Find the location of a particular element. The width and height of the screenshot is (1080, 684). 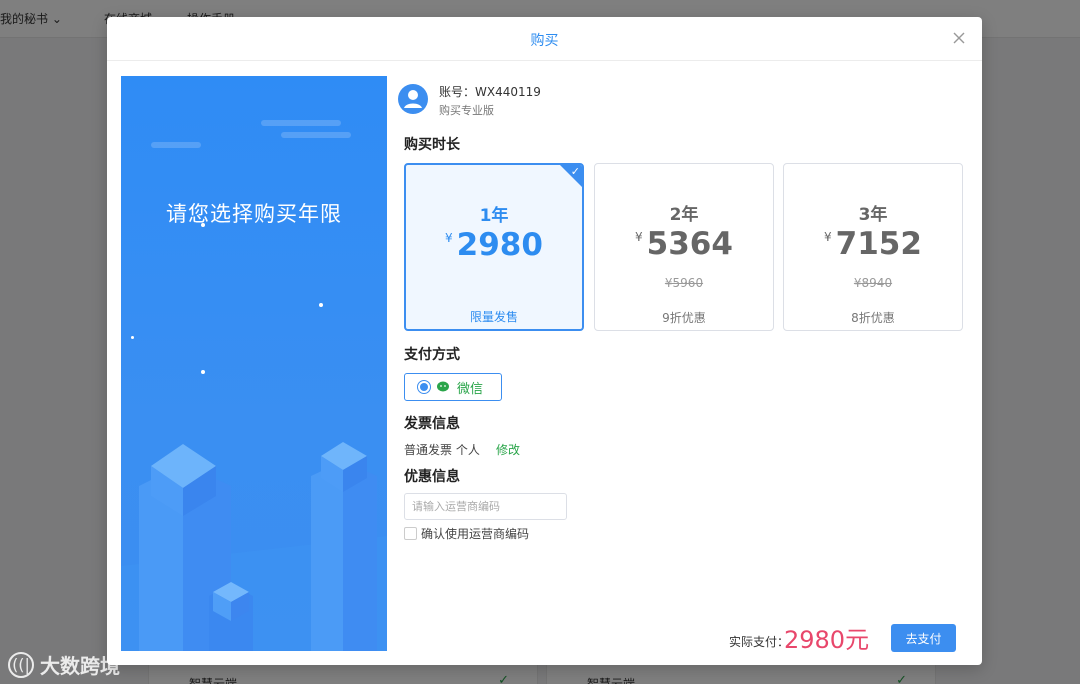

invoice-title: 发票信息 is located at coordinates (432, 424).